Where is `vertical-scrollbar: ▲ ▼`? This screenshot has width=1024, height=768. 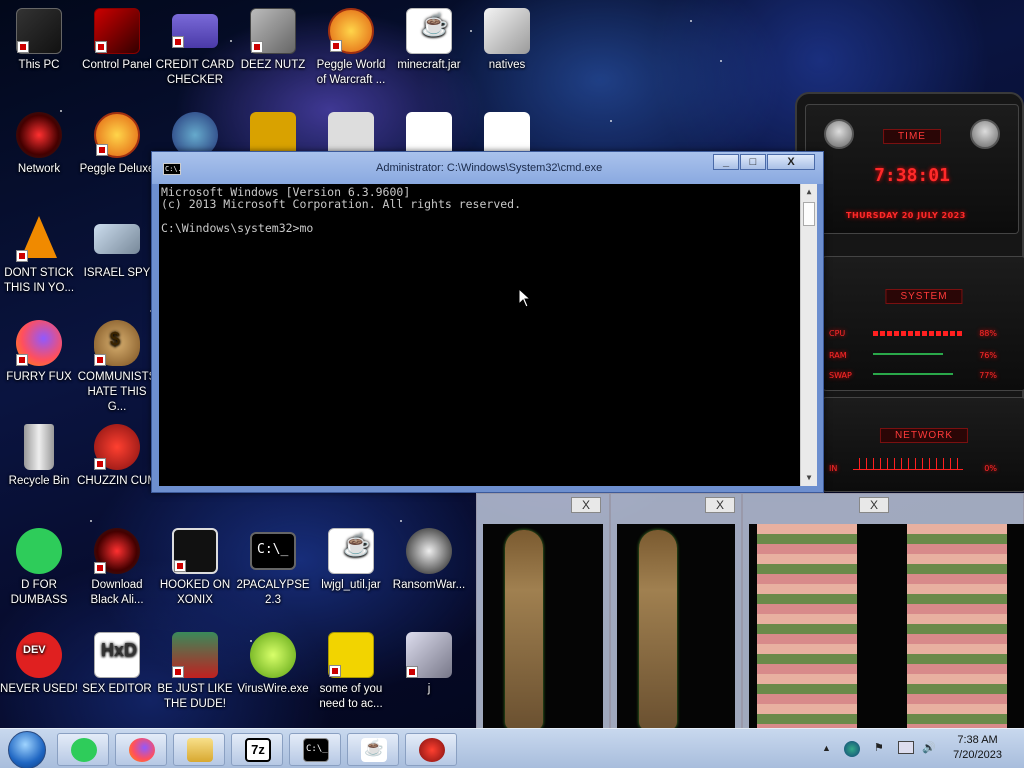 vertical-scrollbar: ▲ ▼ is located at coordinates (808, 335).